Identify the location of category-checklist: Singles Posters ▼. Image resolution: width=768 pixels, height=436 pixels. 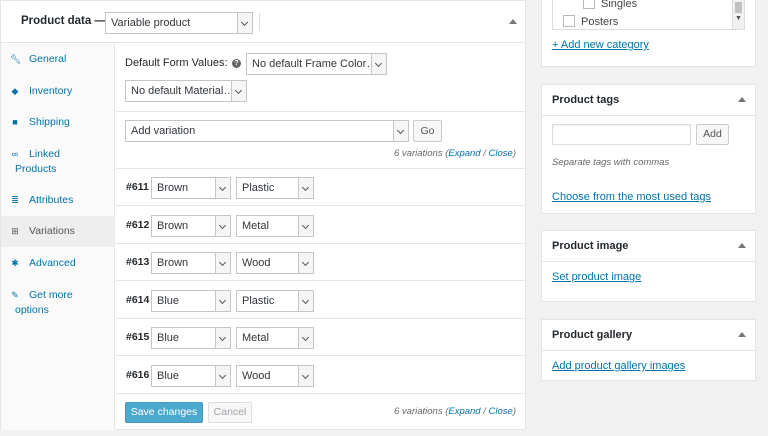
(648, 15).